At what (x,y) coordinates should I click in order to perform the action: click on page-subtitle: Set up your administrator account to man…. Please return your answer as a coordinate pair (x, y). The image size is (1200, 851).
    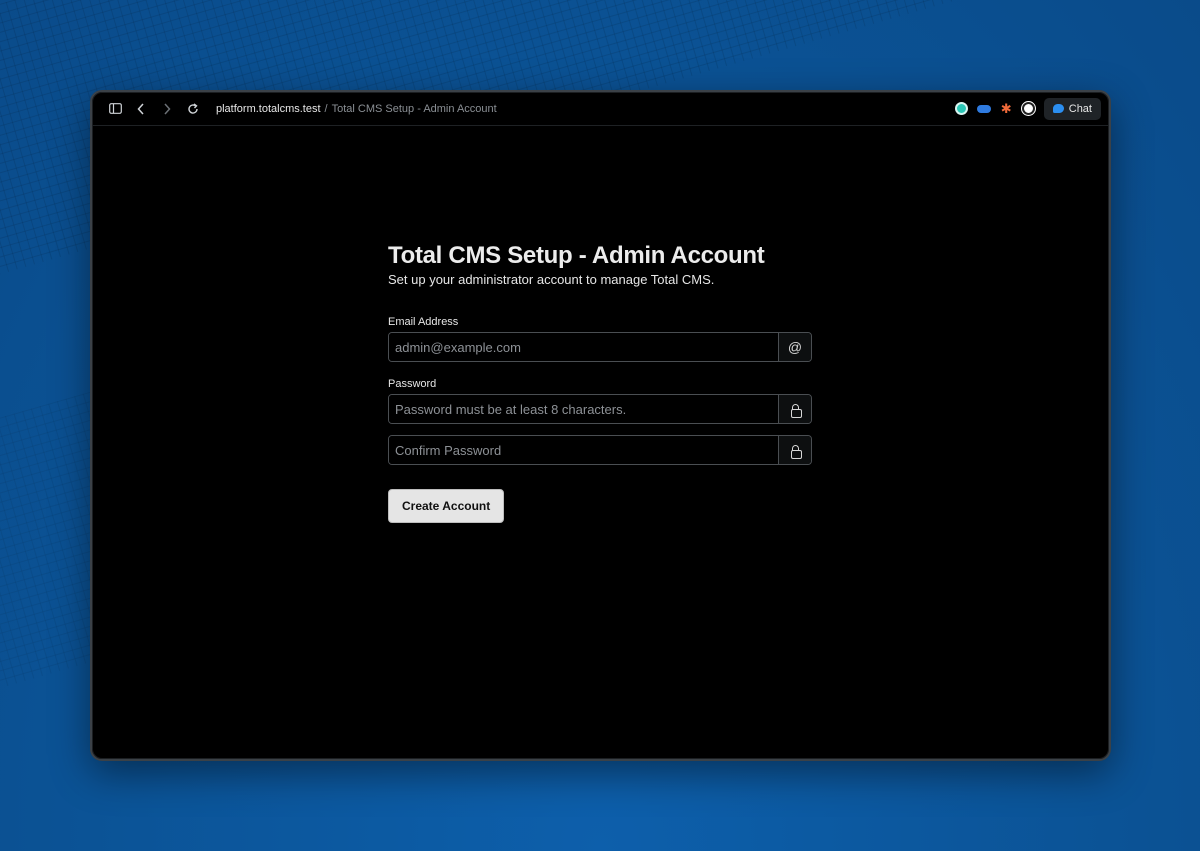
    Looking at the image, I should click on (551, 279).